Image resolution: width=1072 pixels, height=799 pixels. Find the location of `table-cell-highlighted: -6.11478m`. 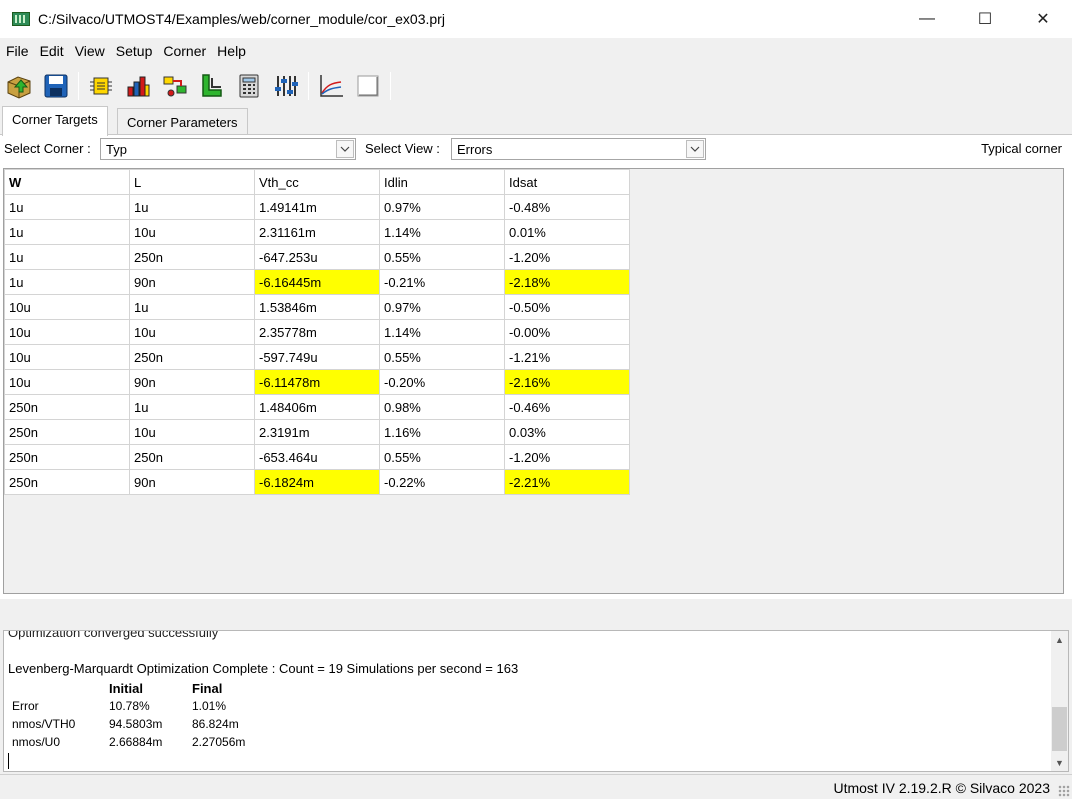

table-cell-highlighted: -6.11478m is located at coordinates (317, 382).